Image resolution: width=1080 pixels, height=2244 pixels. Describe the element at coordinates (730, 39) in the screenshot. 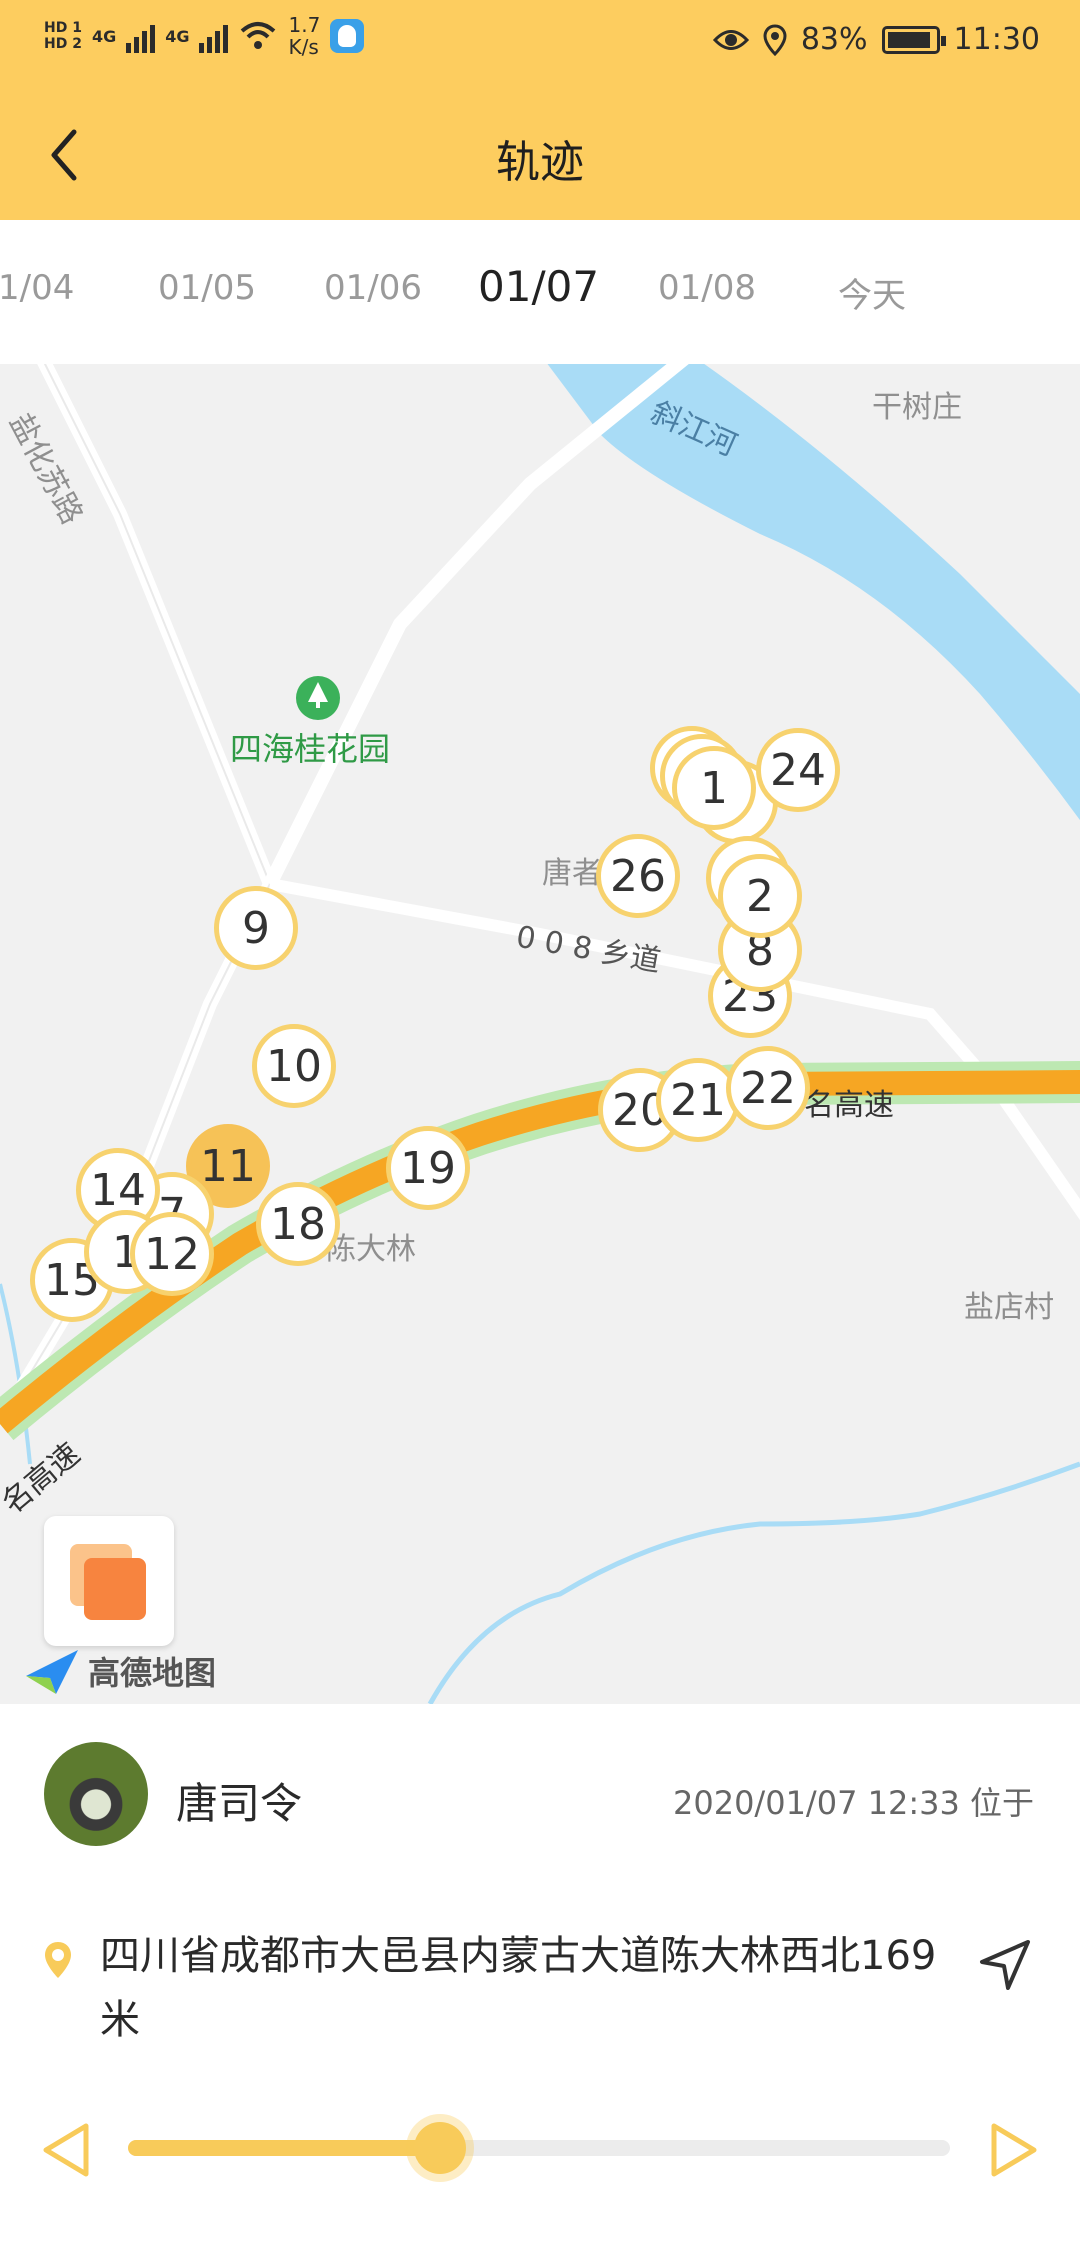

I see `eye-icon` at that location.